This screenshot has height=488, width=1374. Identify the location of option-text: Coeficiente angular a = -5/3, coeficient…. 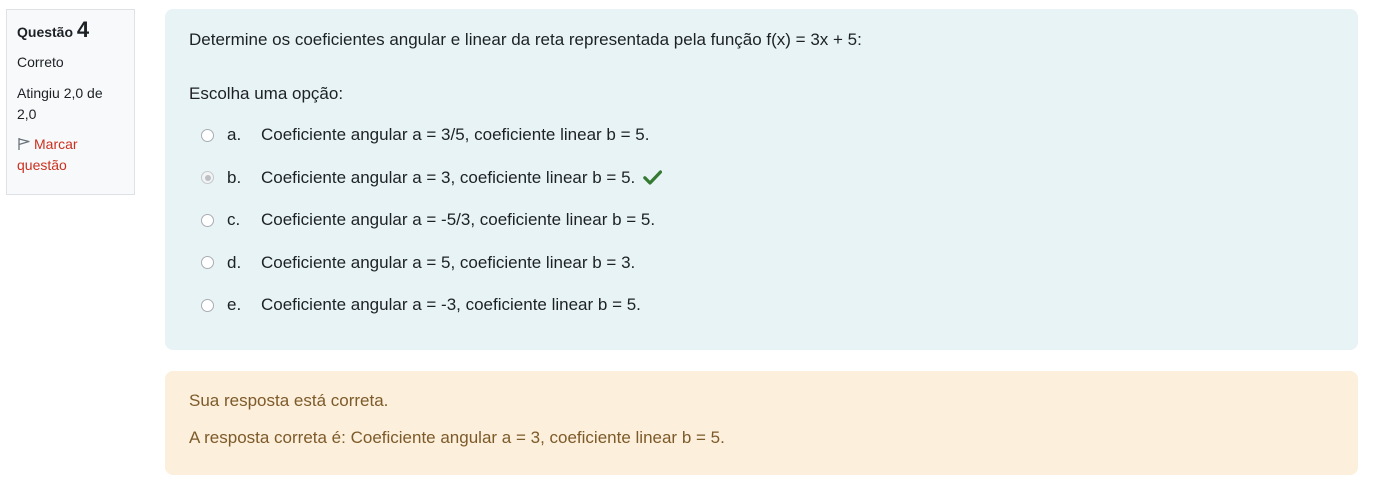
(458, 220).